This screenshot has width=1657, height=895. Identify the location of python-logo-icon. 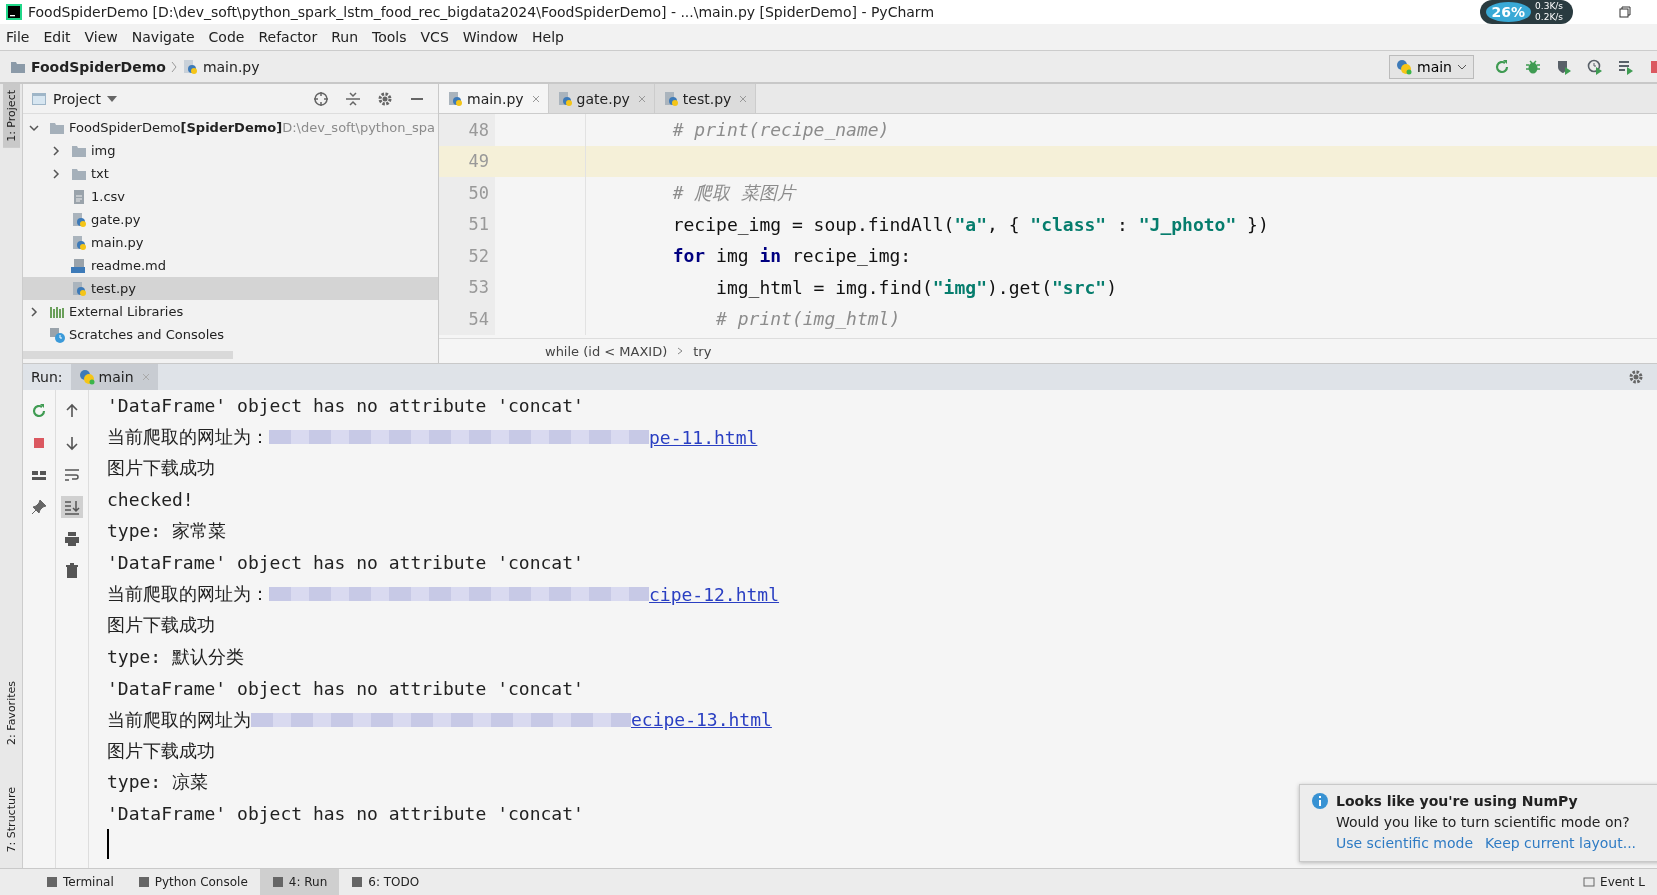
(1404, 66).